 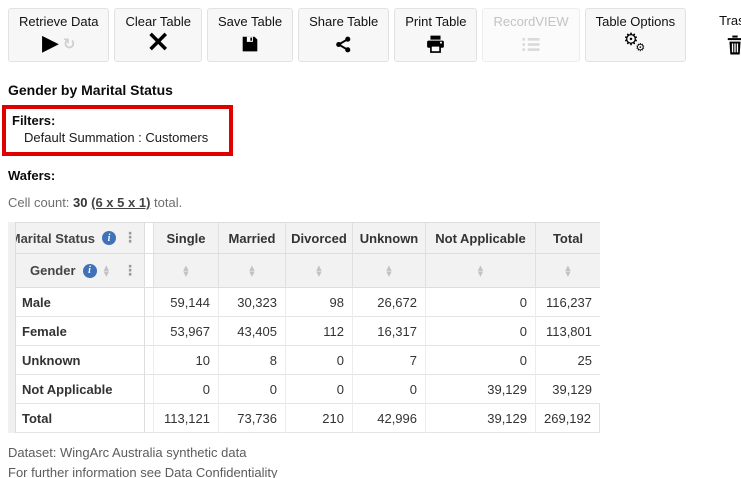 I want to click on save-table-button: Save Table, so click(x=250, y=35).